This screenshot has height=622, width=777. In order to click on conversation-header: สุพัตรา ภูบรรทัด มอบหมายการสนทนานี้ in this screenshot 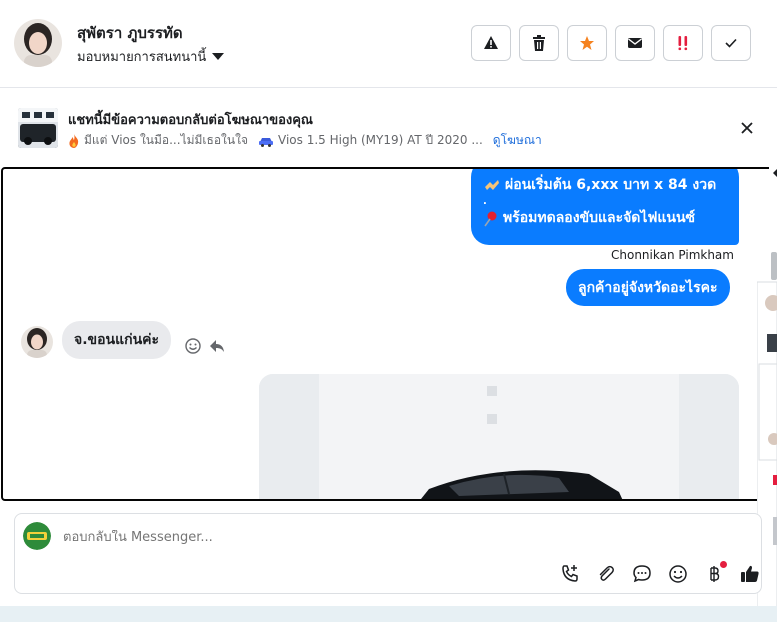, I will do `click(388, 44)`.